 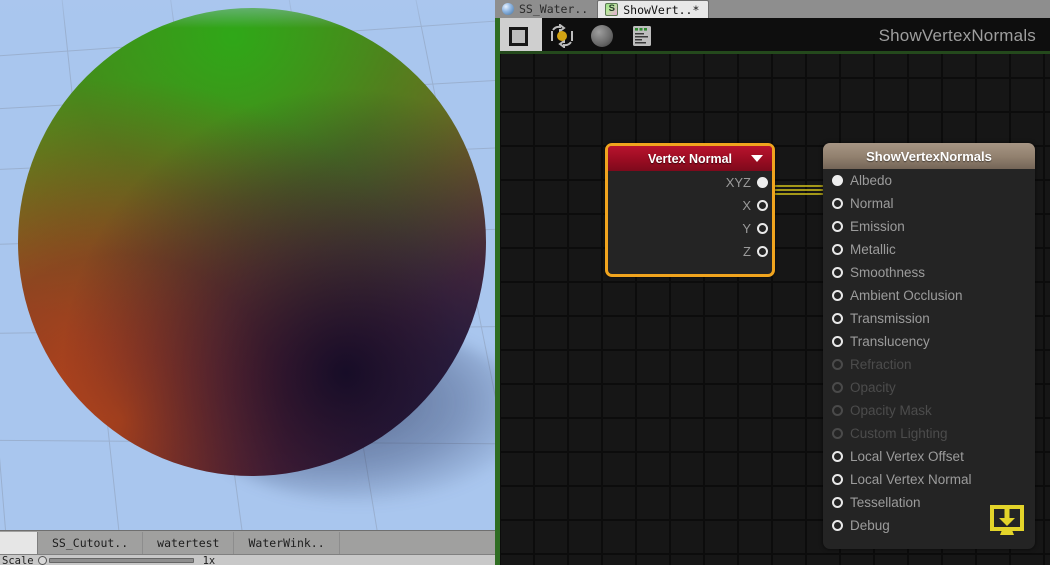 I want to click on scale-slider-track, so click(x=121, y=560).